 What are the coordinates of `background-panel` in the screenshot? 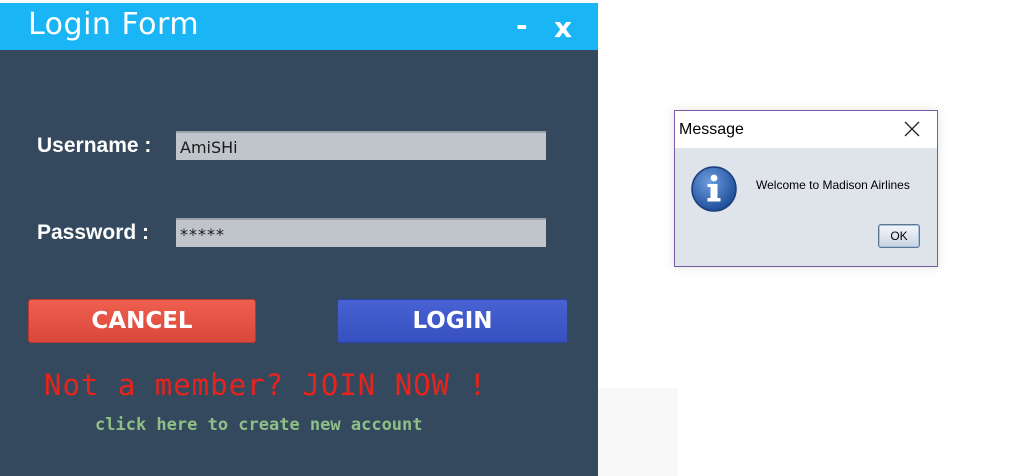 It's located at (638, 432).